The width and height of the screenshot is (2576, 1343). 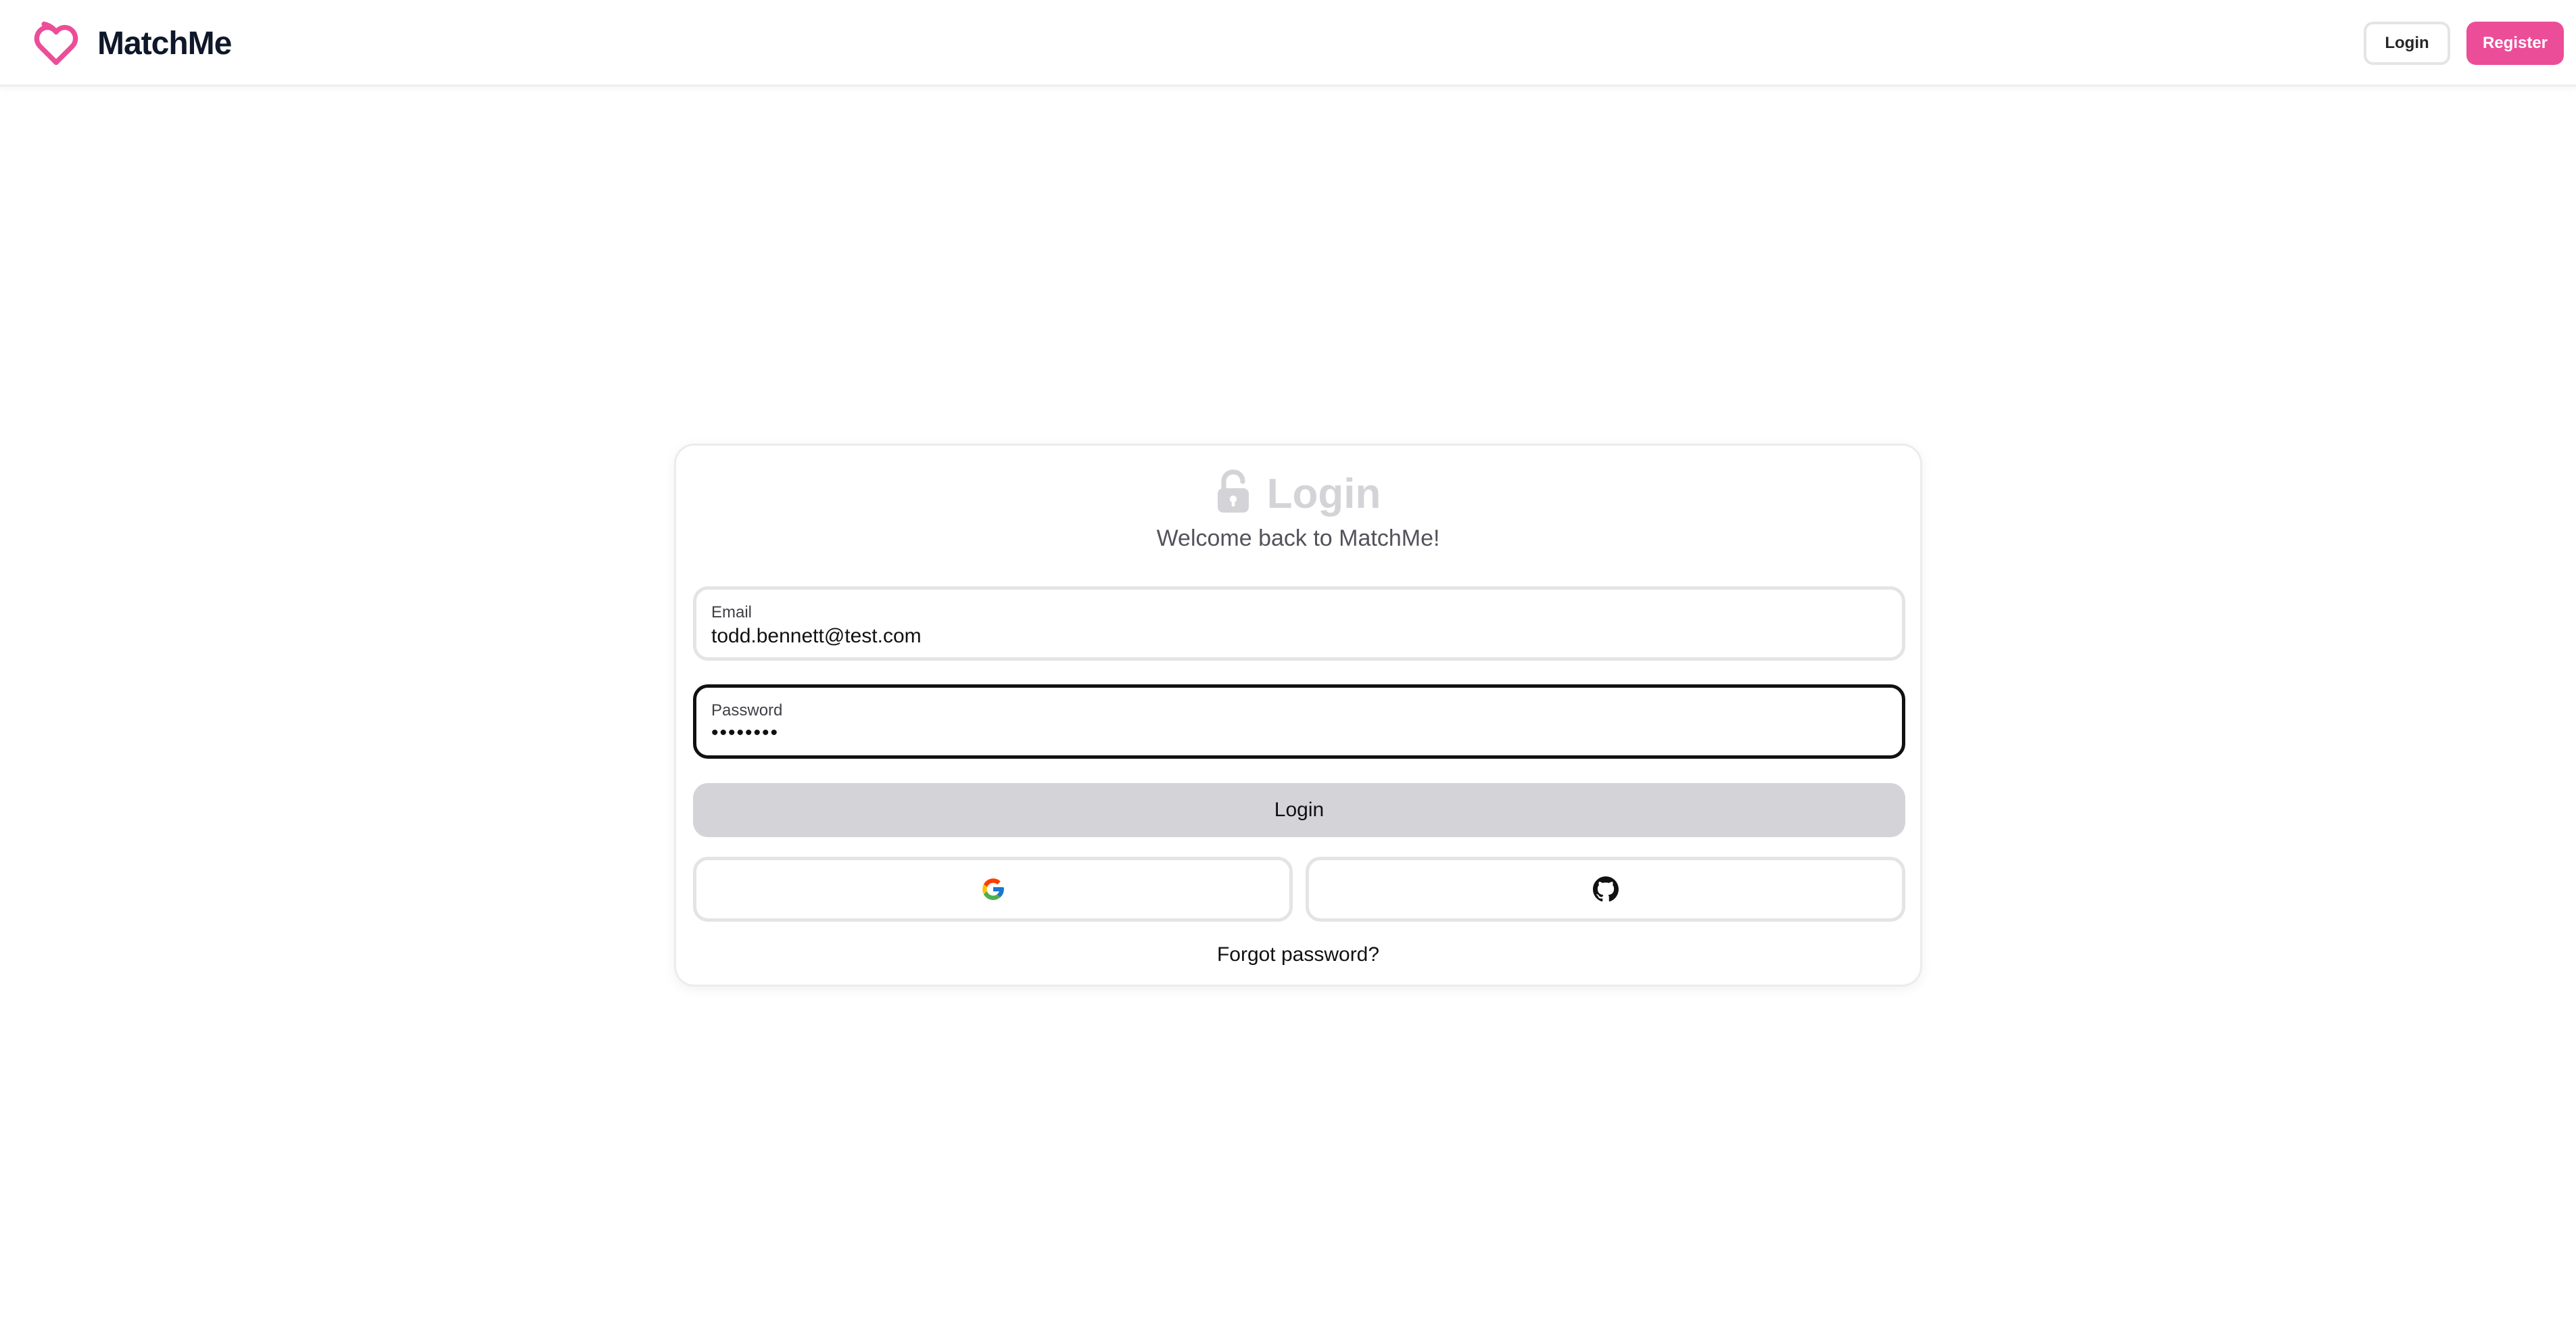 What do you see at coordinates (747, 710) in the screenshot?
I see `password-label: Password` at bounding box center [747, 710].